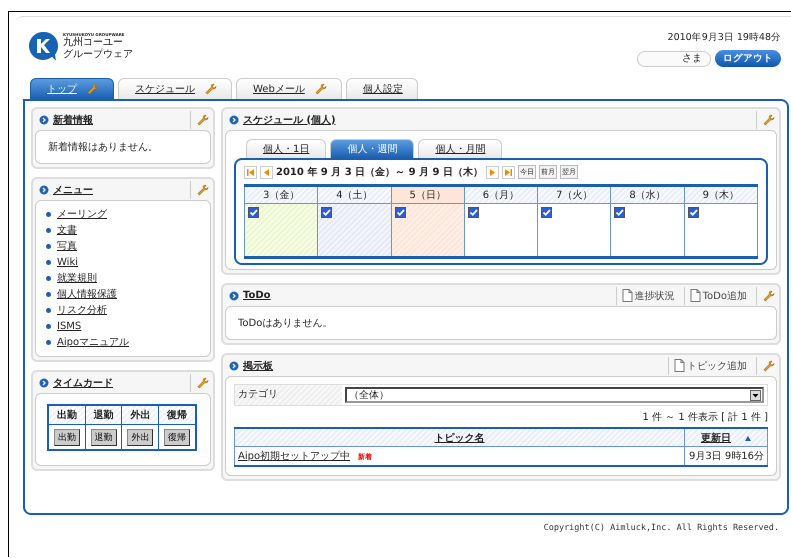  Describe the element at coordinates (83, 383) in the screenshot. I see `portlet-title: タイムカード` at that location.